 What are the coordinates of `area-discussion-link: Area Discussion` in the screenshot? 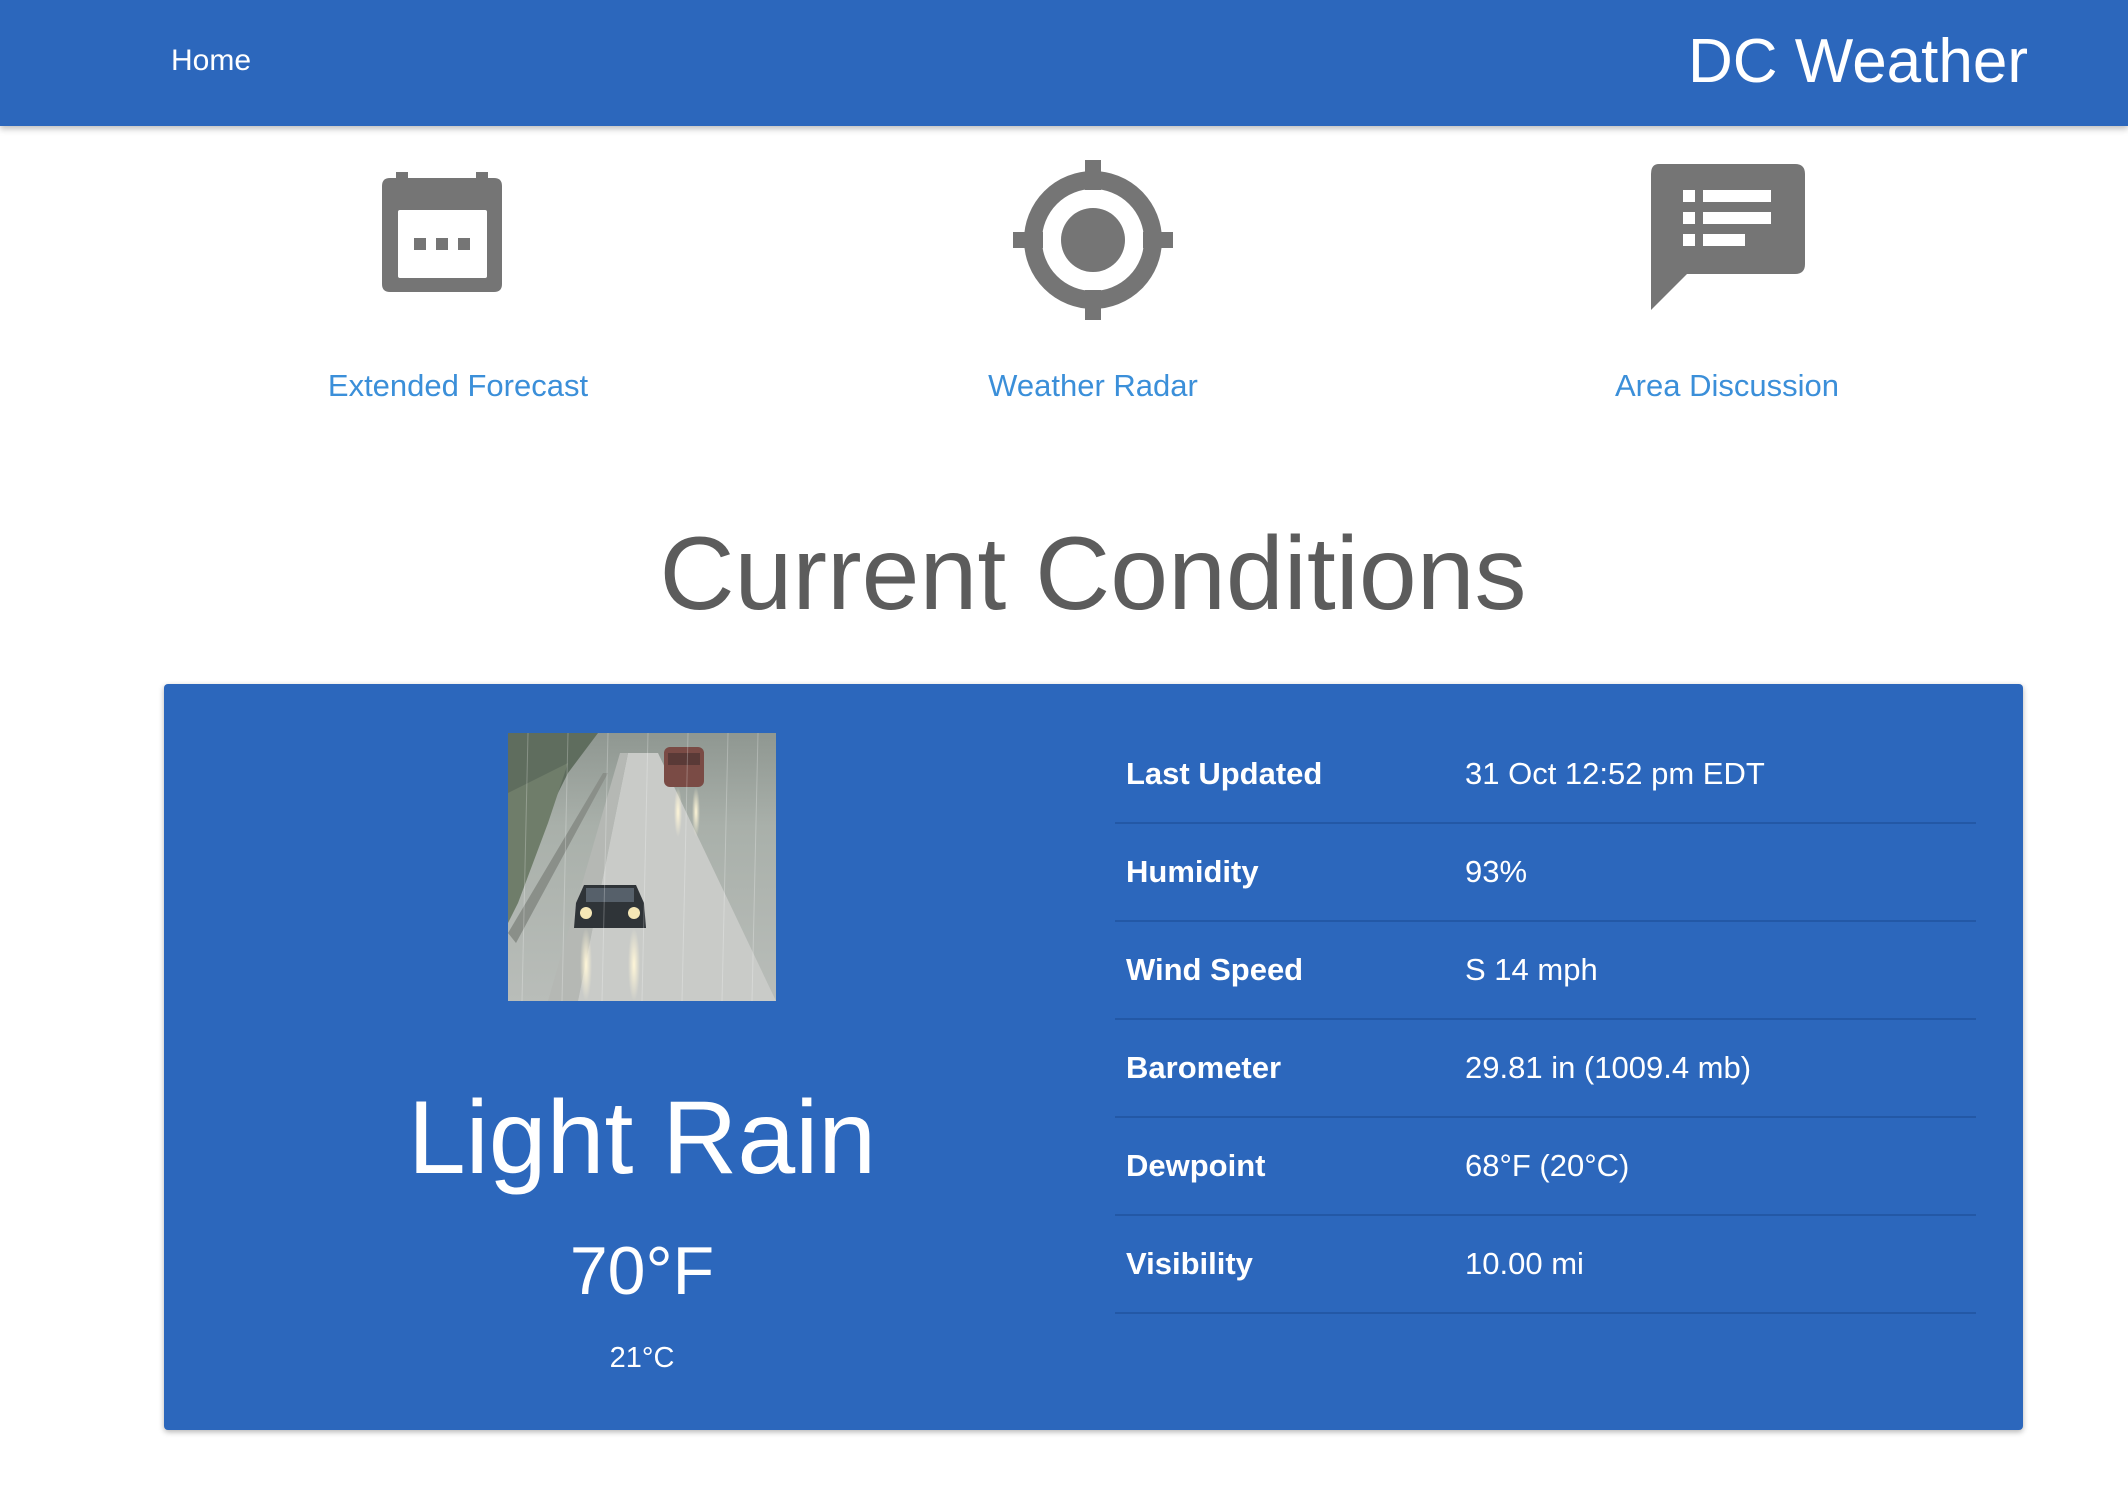 It's located at (1727, 277).